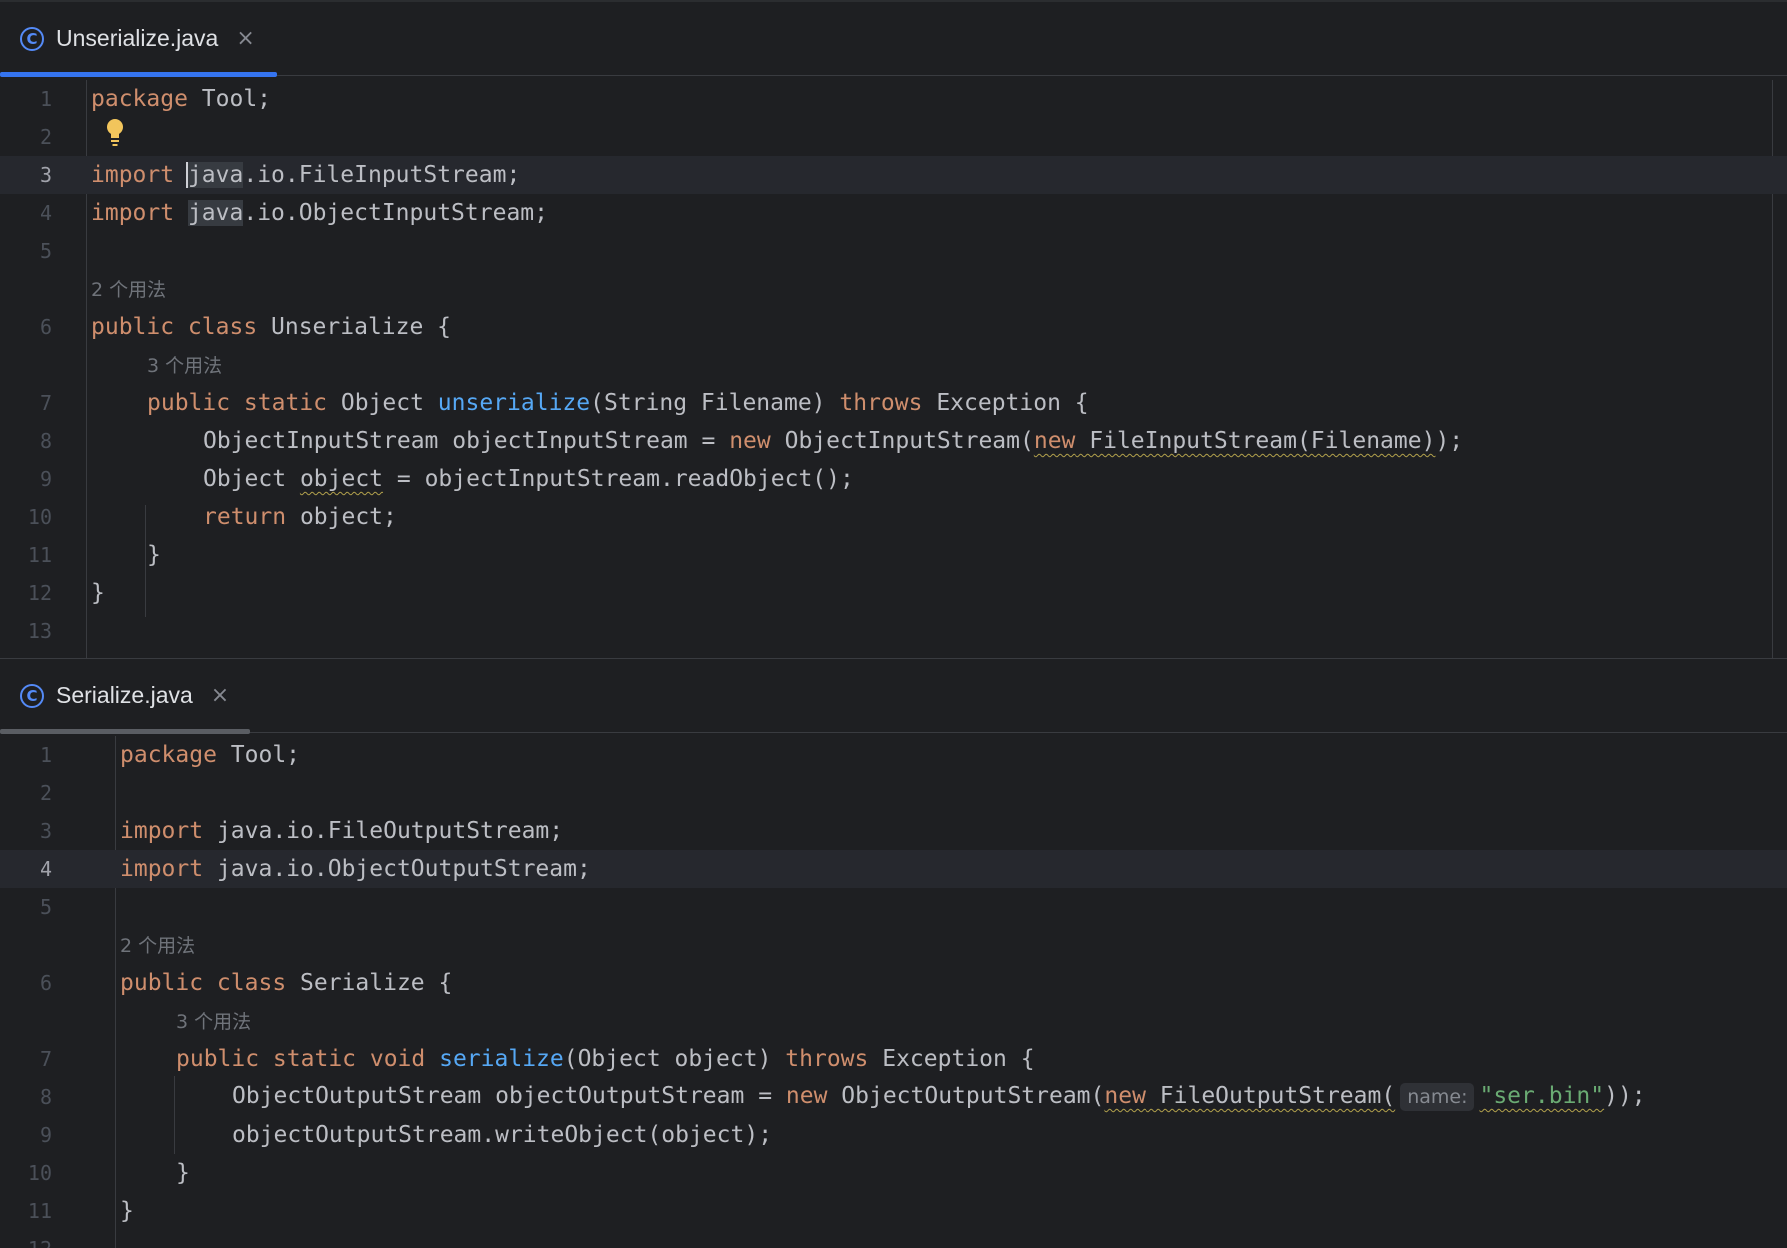 The image size is (1787, 1248). Describe the element at coordinates (893, 983) in the screenshot. I see `code-line: 6 public class Serialize {` at that location.